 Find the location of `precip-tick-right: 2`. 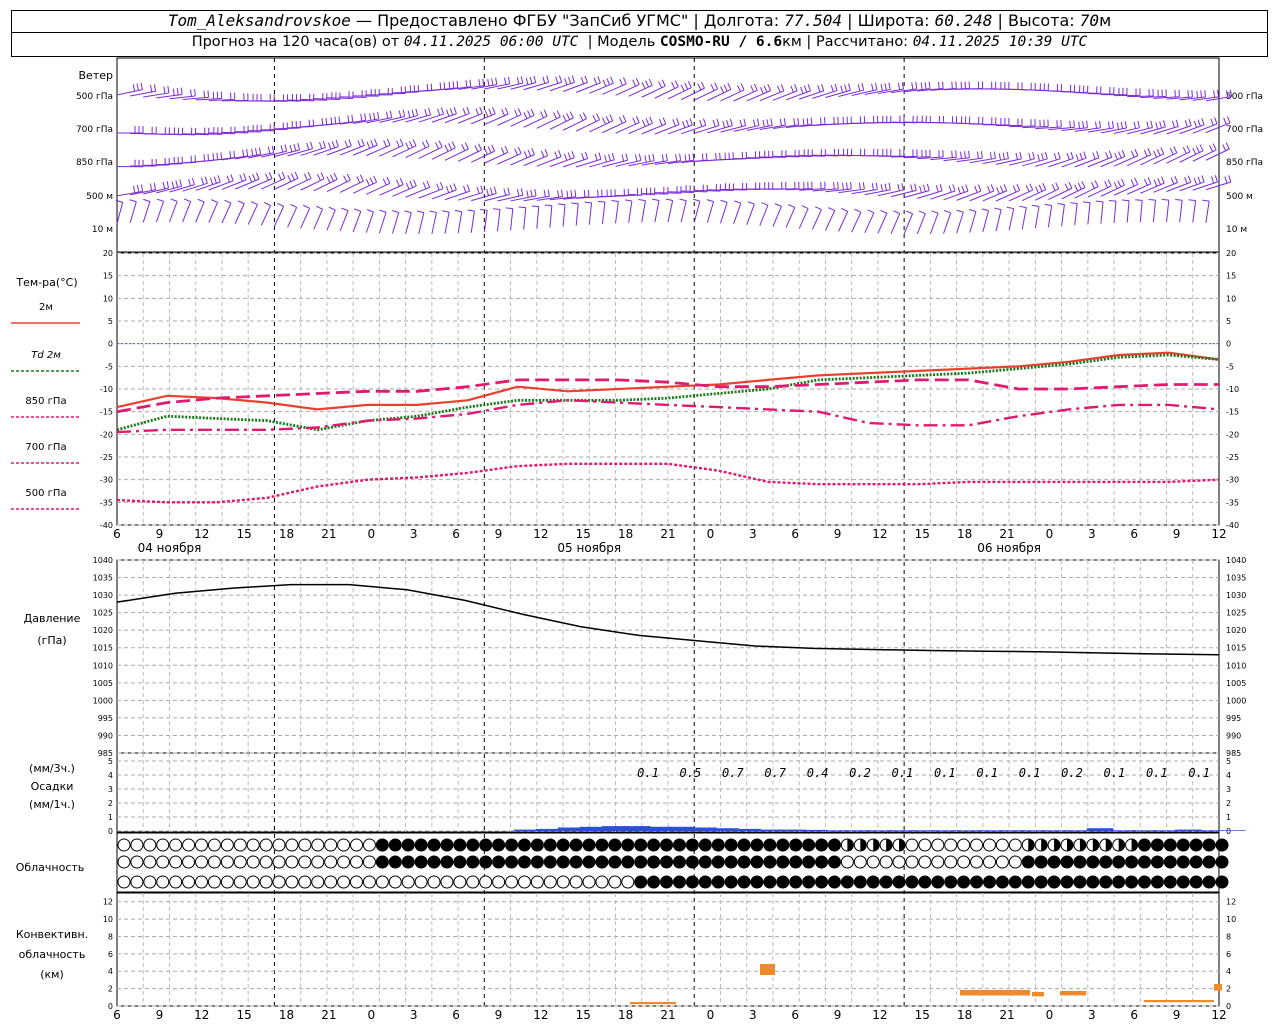

precip-tick-right: 2 is located at coordinates (1228, 803).